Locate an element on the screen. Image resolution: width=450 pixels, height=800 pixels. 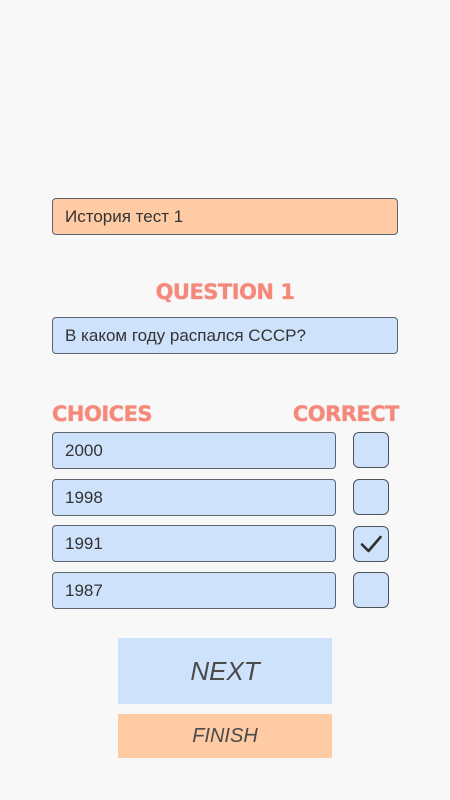
finish-button: FINISH is located at coordinates (225, 736).